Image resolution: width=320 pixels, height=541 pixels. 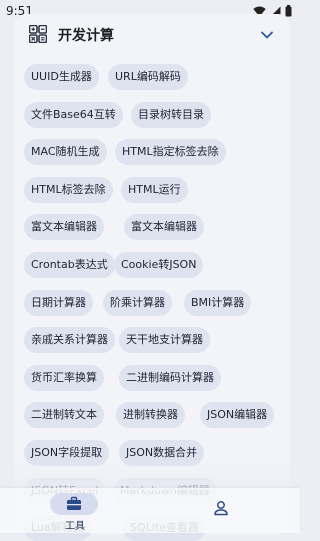 What do you see at coordinates (137, 303) in the screenshot?
I see `tool-chip: 阶乘计算器` at bounding box center [137, 303].